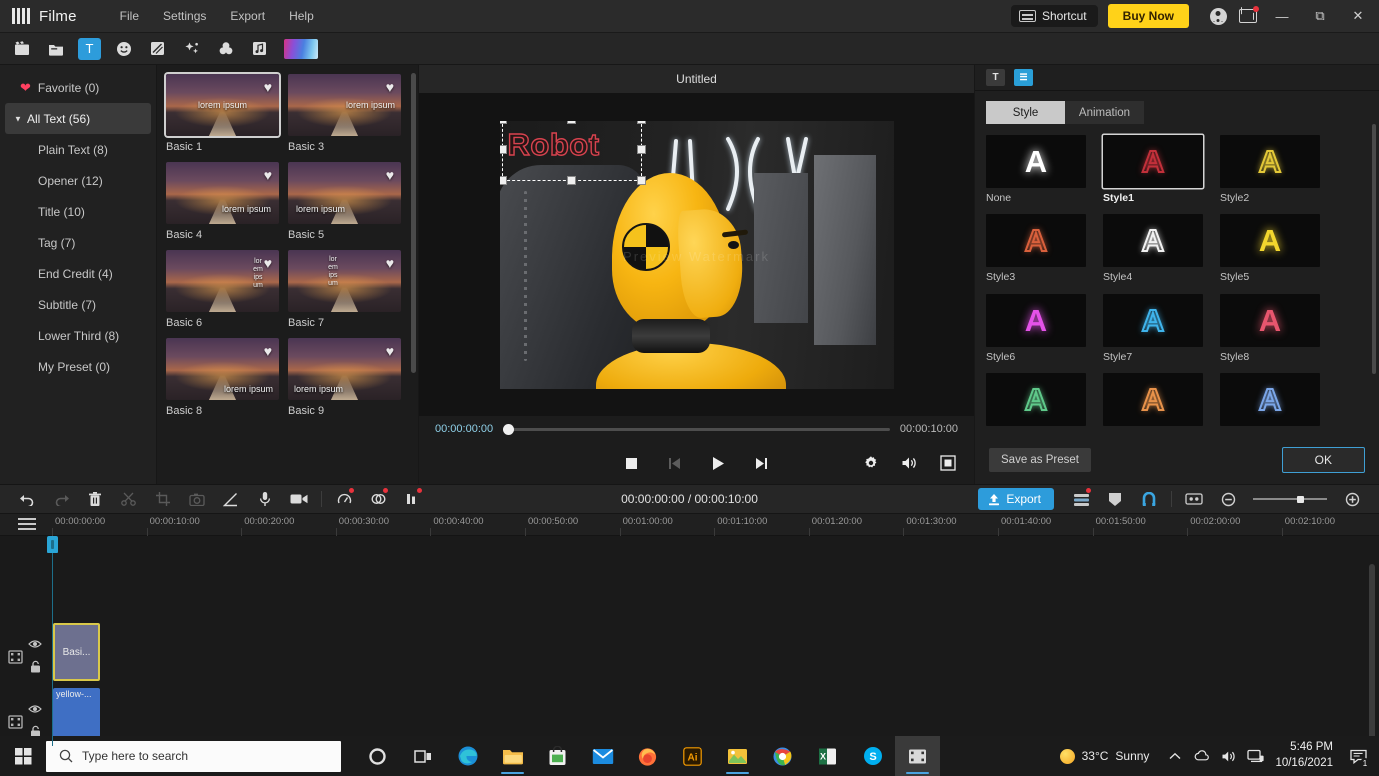 This screenshot has height=776, width=1379. Describe the element at coordinates (647, 756) in the screenshot. I see `firefox-icon` at that location.